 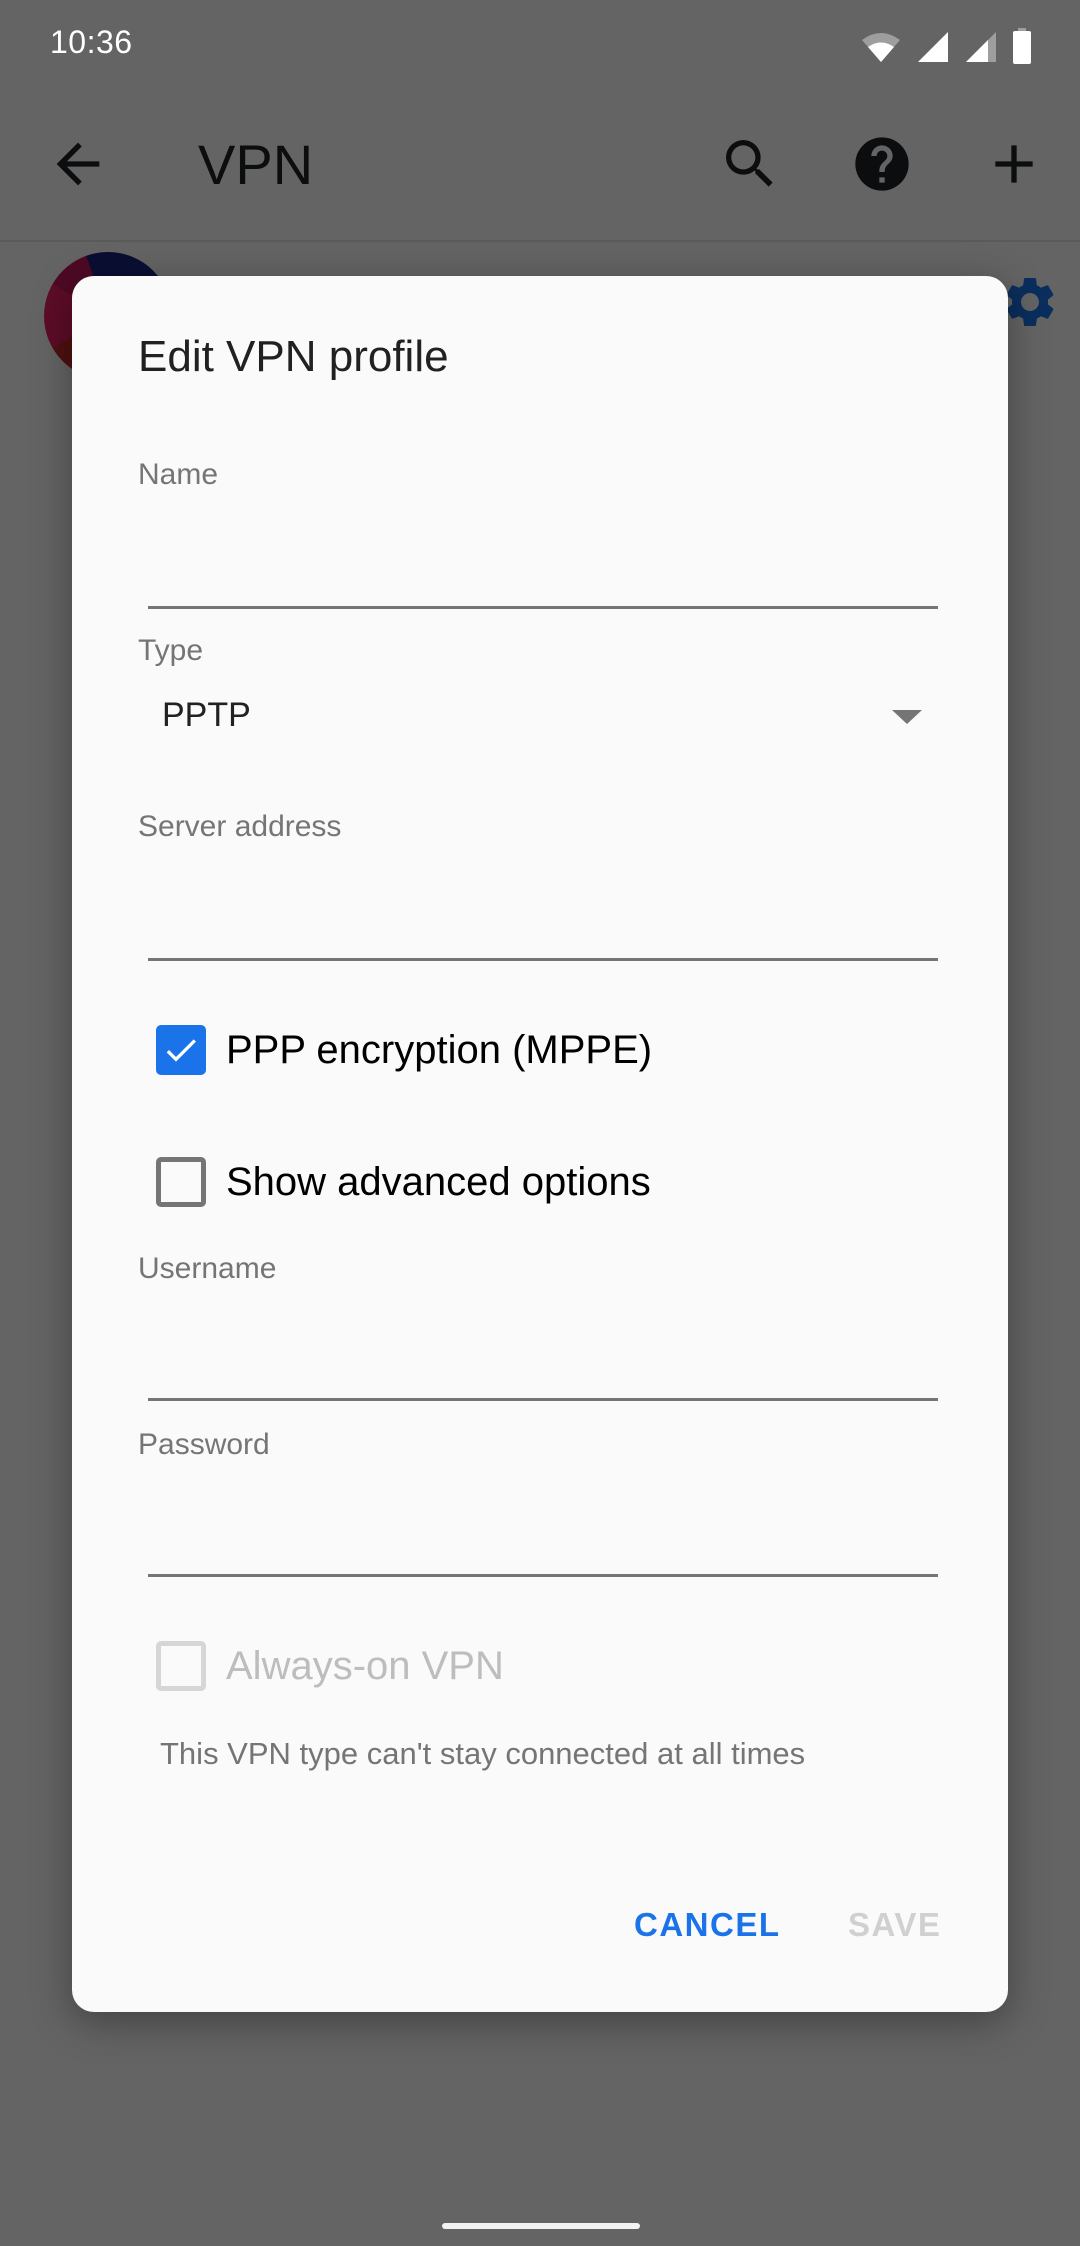 What do you see at coordinates (181, 1666) in the screenshot?
I see `checkbox-disabled-icon` at bounding box center [181, 1666].